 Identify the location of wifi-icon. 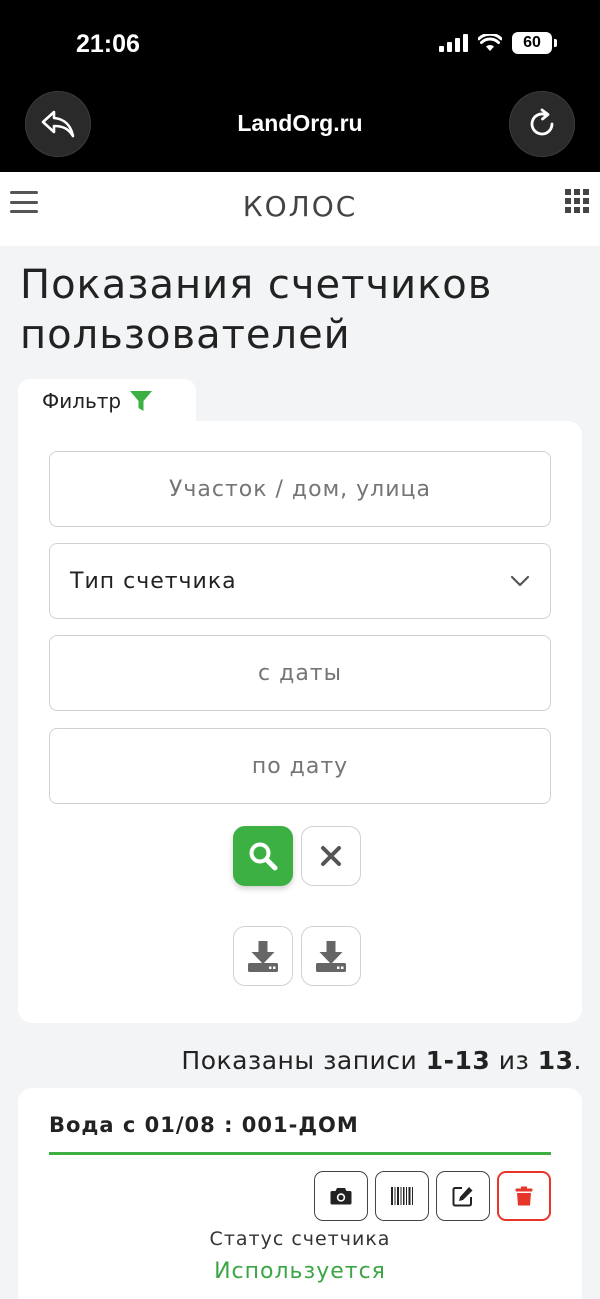
(490, 42).